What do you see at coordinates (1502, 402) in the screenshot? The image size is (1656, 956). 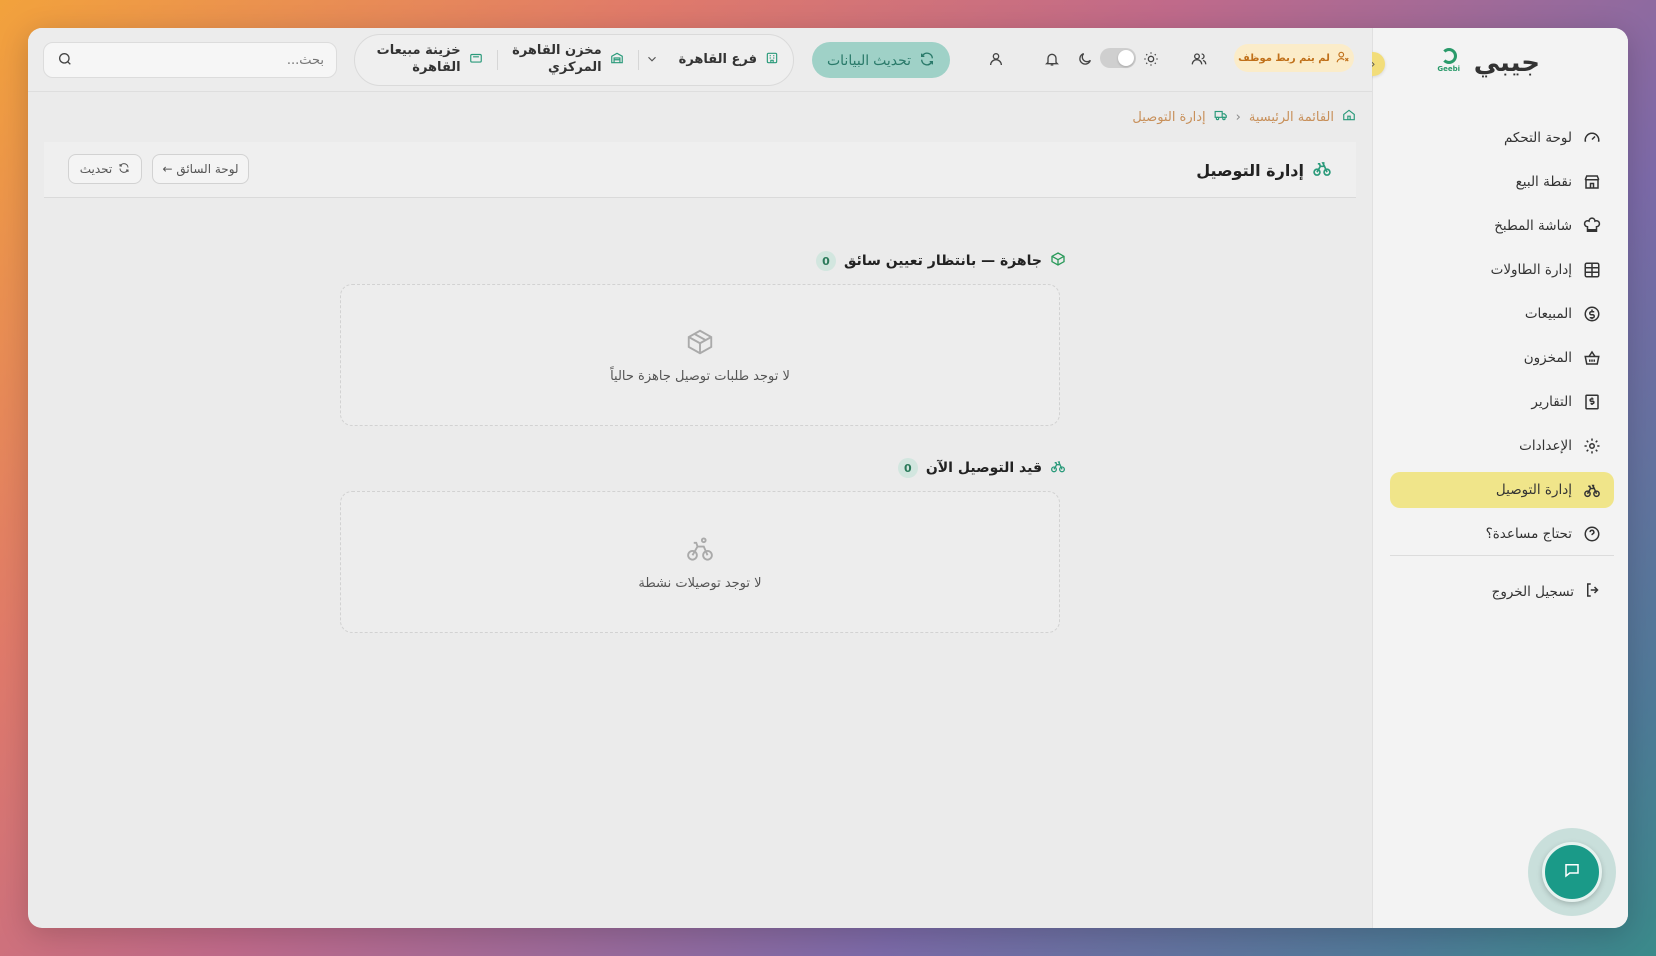 I see `sidebar-item-reports: التقارير` at bounding box center [1502, 402].